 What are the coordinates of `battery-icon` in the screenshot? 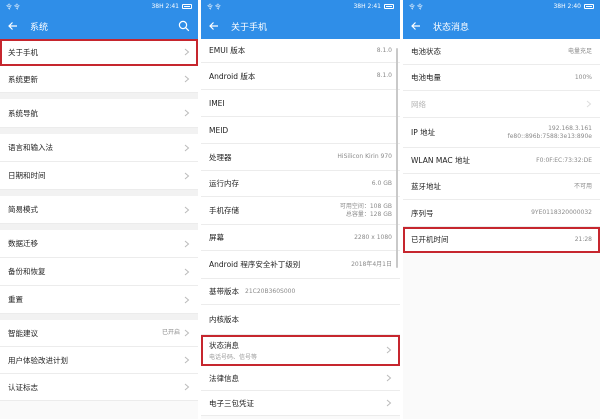 It's located at (589, 6).